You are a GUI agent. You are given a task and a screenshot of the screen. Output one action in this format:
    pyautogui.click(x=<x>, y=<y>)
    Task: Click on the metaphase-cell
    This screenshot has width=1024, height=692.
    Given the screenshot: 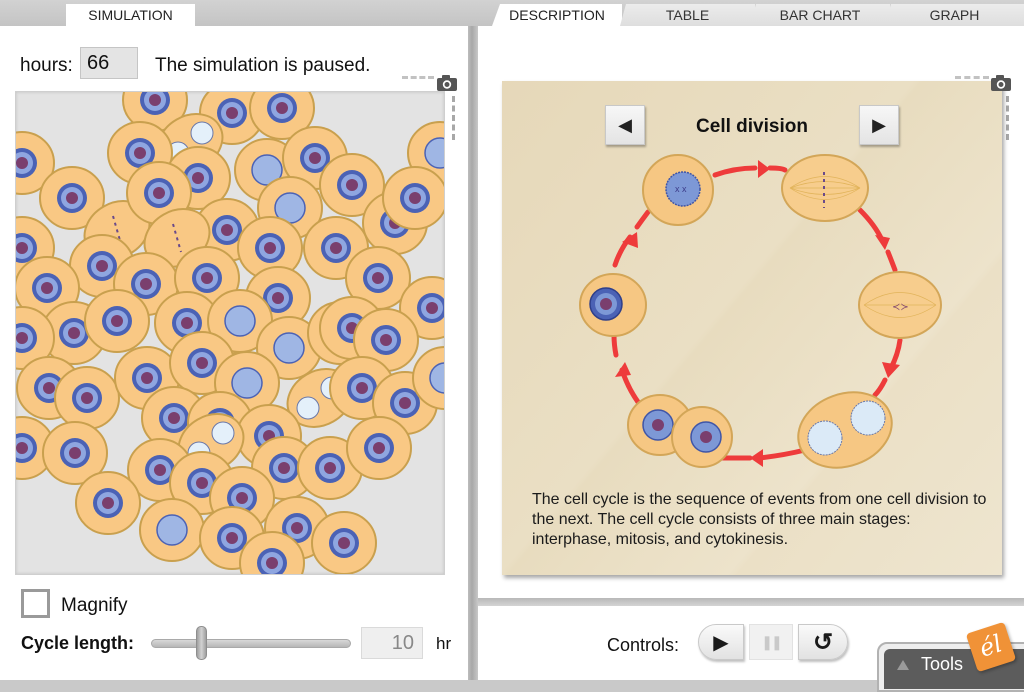 What is the action you would take?
    pyautogui.click(x=825, y=188)
    